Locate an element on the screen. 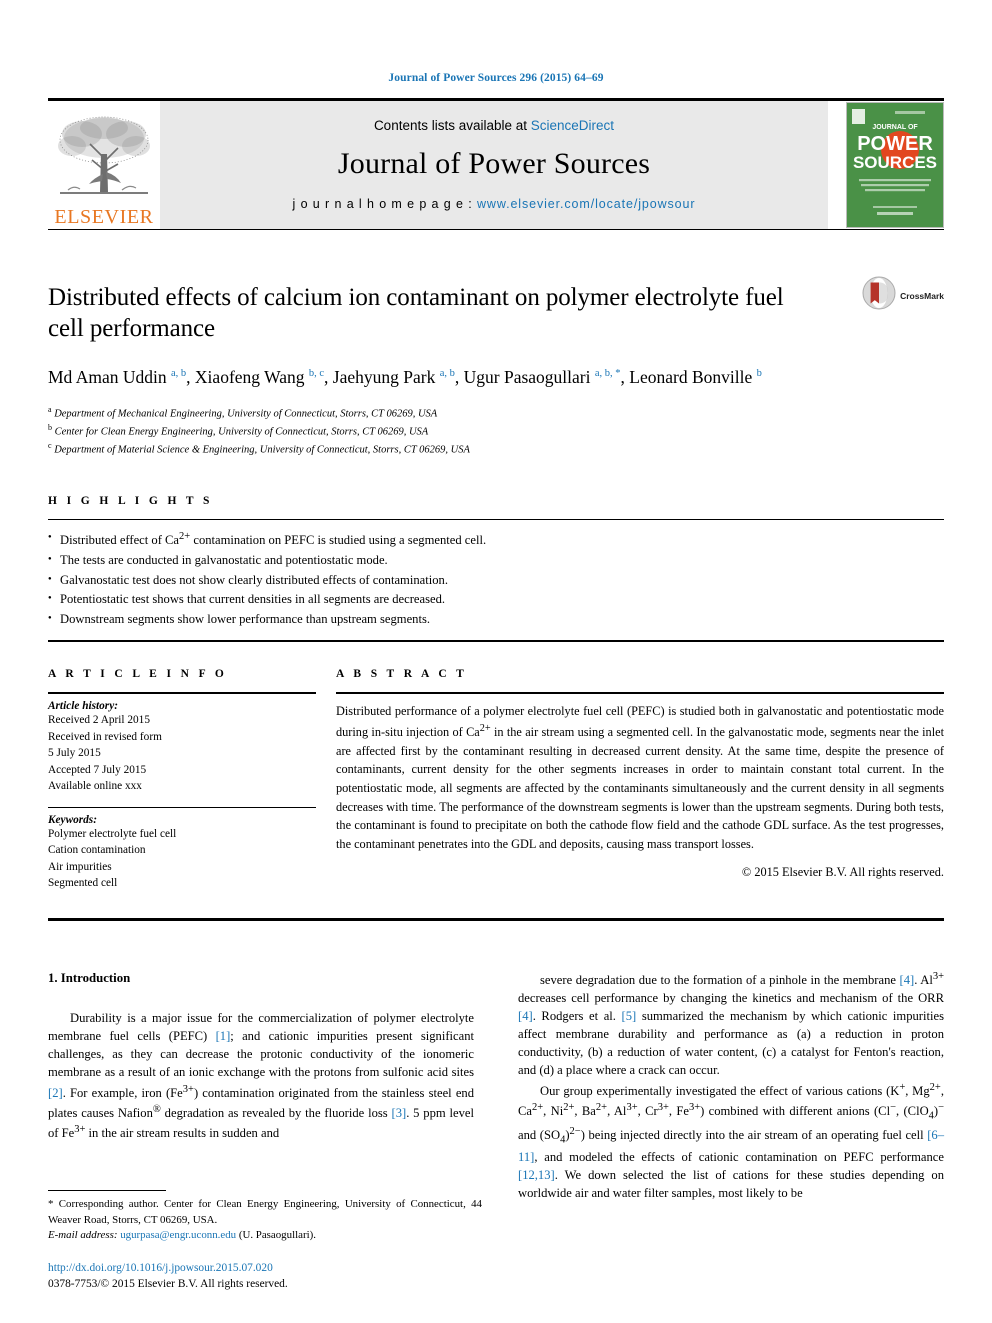  homepage-url: www.elsevier.com/locate/jpowsour is located at coordinates (586, 204).